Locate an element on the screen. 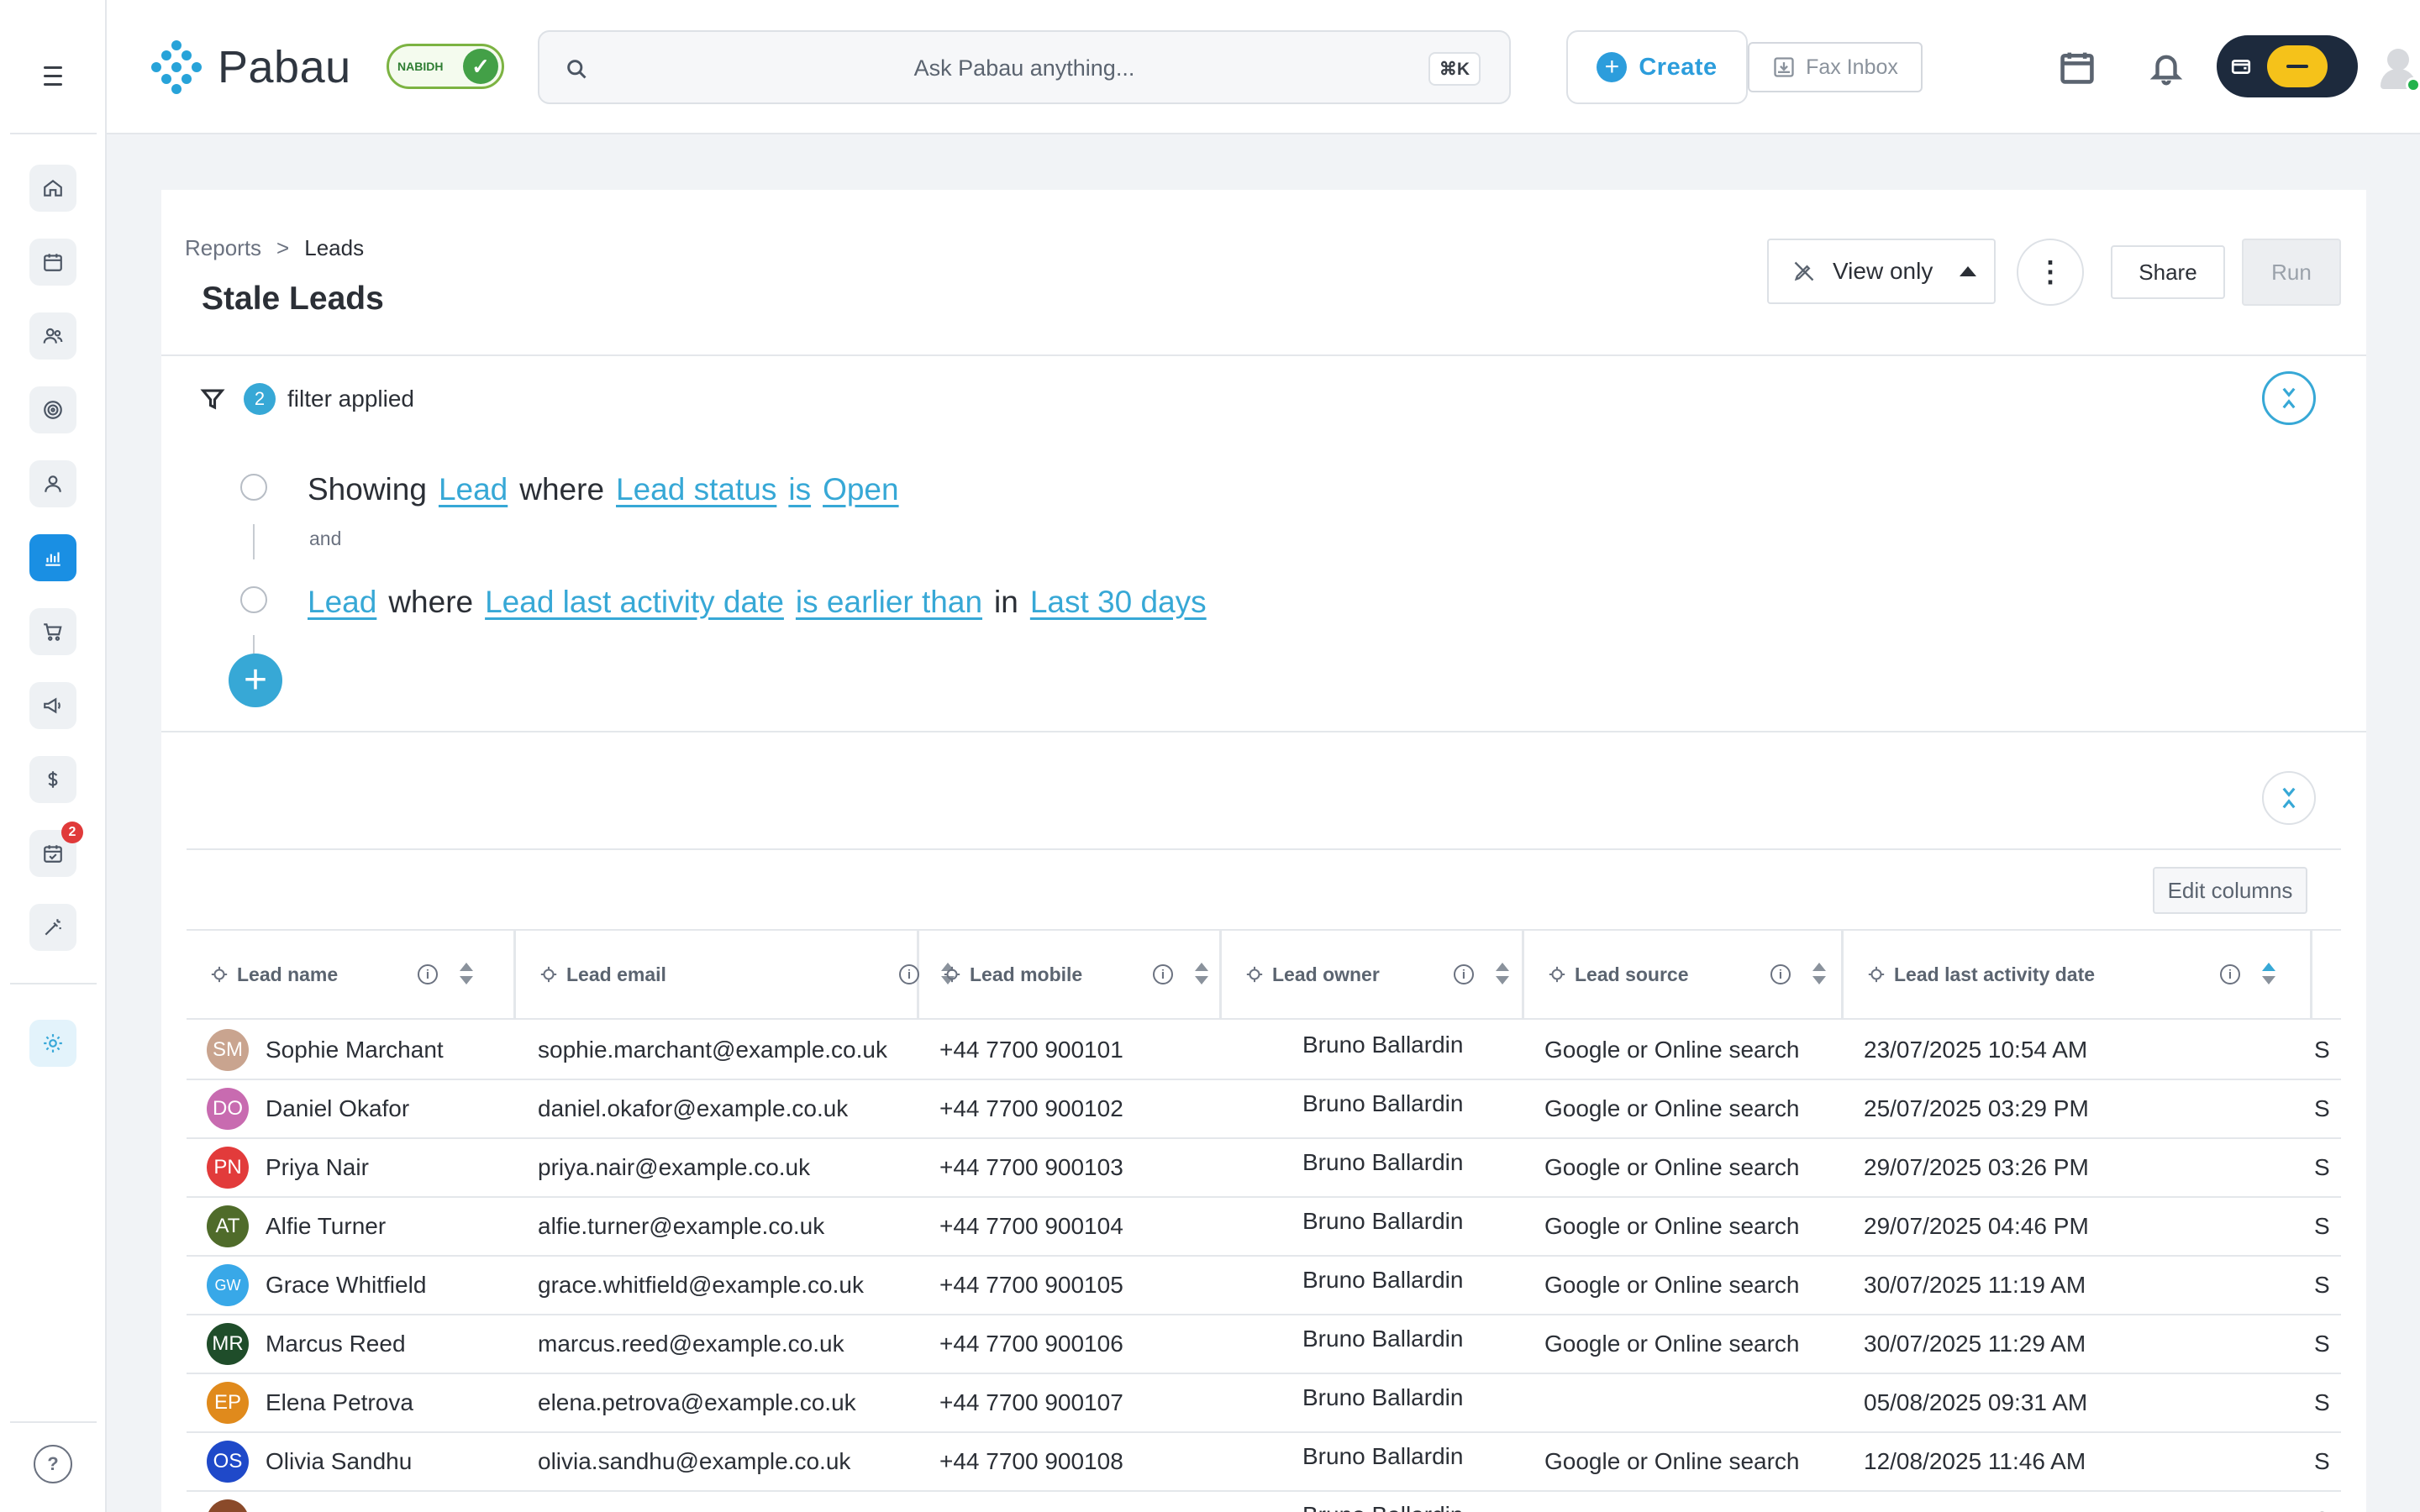 The height and width of the screenshot is (1512, 2420). avatar: PN is located at coordinates (228, 1168).